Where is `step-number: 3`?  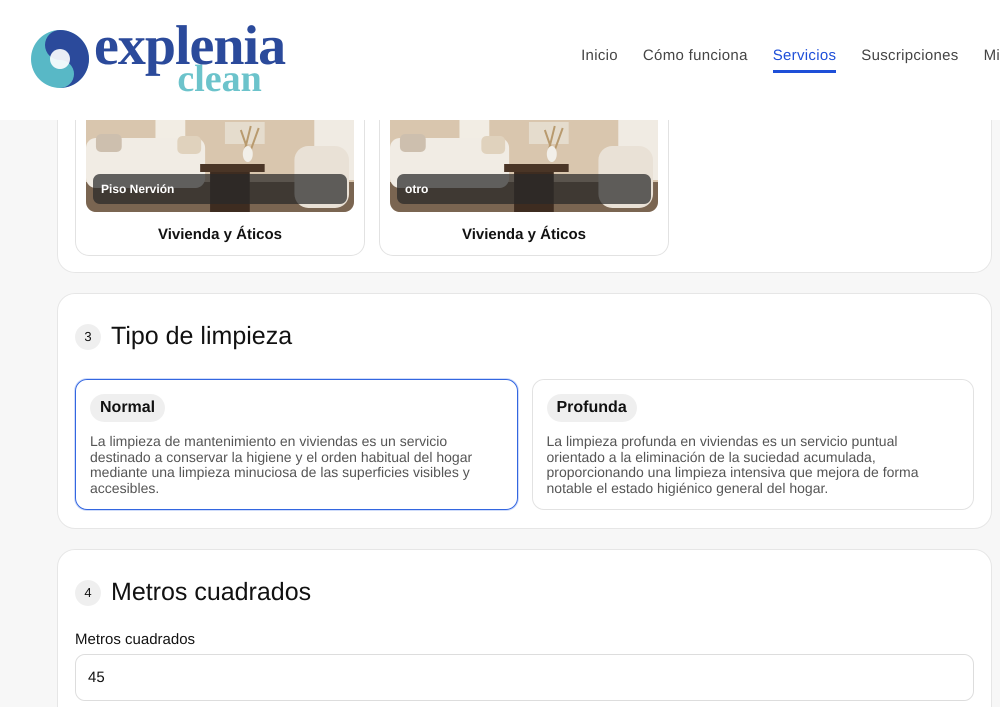 step-number: 3 is located at coordinates (88, 337).